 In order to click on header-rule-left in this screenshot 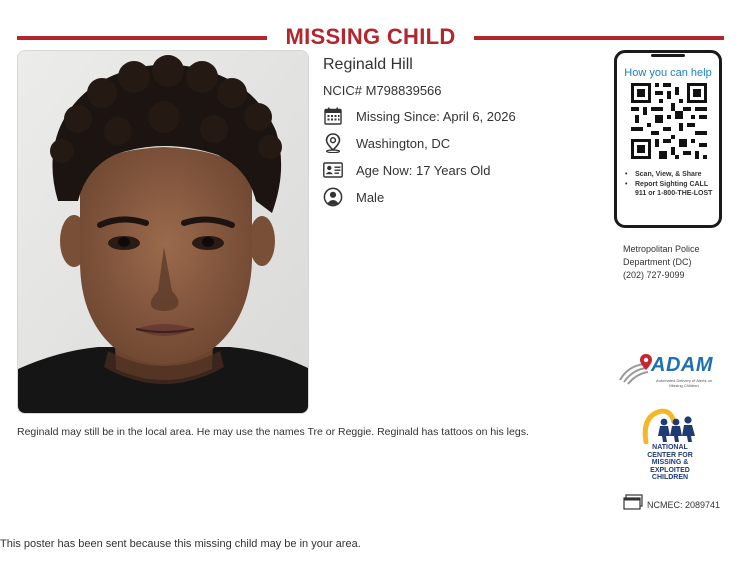, I will do `click(142, 38)`.